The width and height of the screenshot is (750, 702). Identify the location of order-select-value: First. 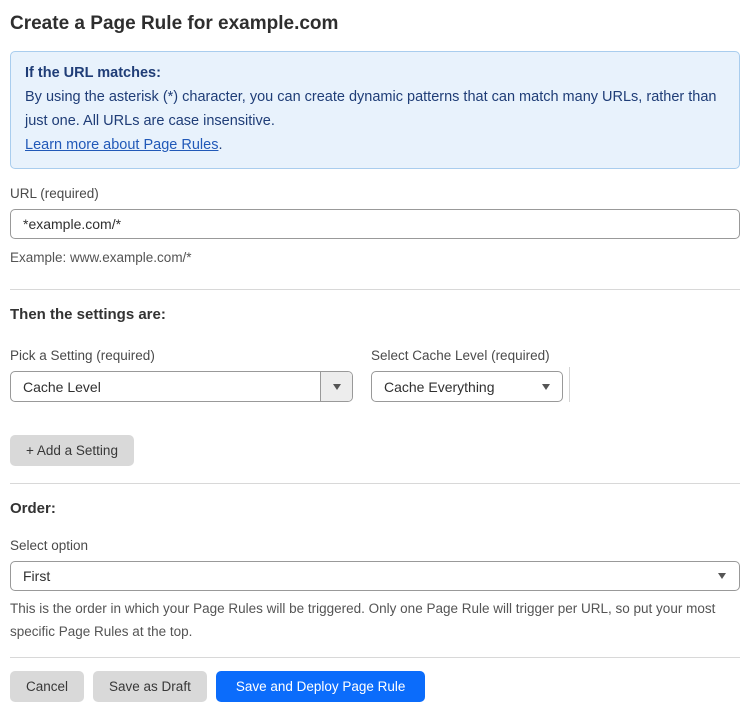
(37, 576).